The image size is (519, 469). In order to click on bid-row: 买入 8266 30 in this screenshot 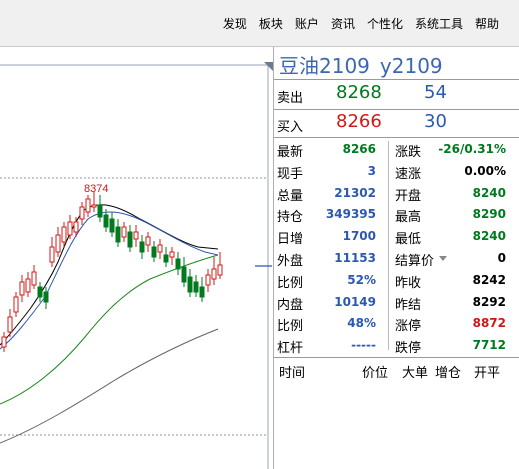, I will do `click(396, 123)`.